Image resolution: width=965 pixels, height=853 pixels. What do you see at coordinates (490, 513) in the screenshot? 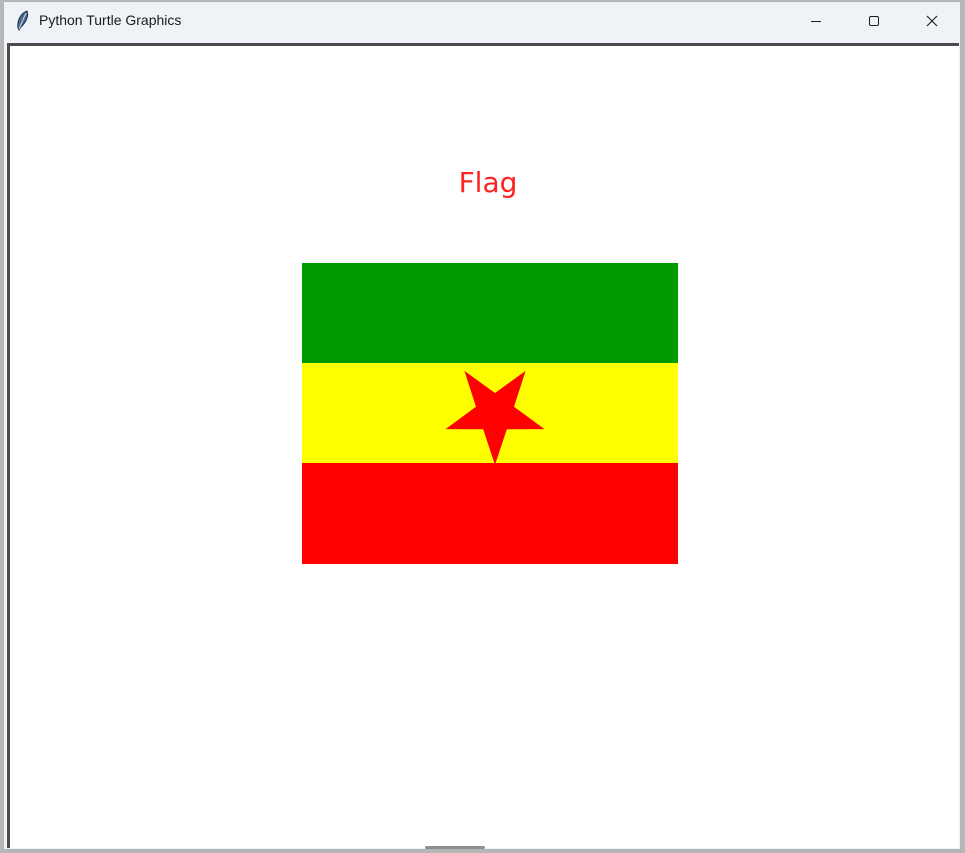
I see `flag-stripe-red` at bounding box center [490, 513].